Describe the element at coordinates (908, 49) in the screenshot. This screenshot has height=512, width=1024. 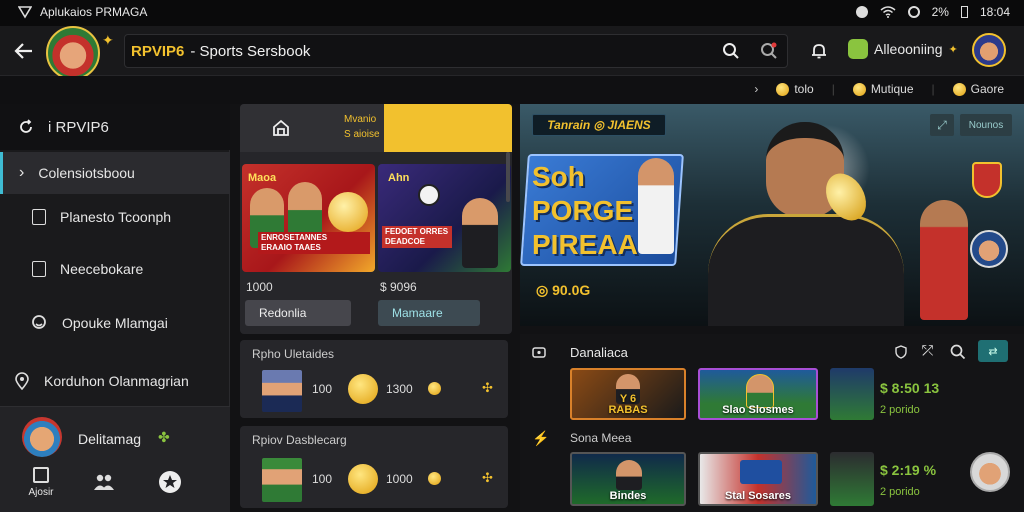
I see `account-label: Alleooniing` at that location.